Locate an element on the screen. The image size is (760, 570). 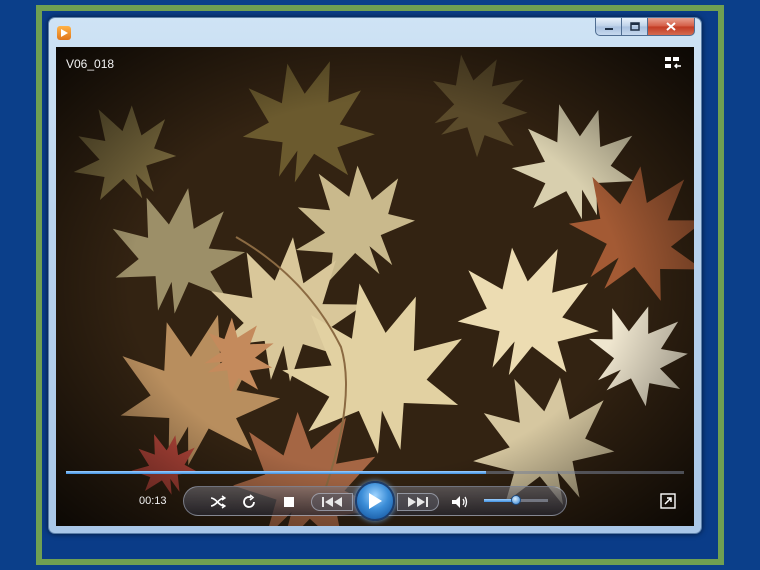
play-icon is located at coordinates (375, 501).